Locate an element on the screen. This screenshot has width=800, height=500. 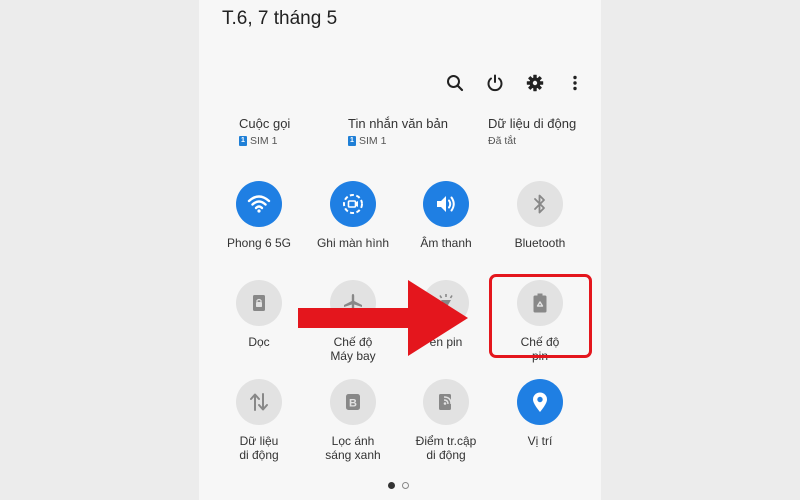
mobile-data-icon is located at coordinates (259, 402).